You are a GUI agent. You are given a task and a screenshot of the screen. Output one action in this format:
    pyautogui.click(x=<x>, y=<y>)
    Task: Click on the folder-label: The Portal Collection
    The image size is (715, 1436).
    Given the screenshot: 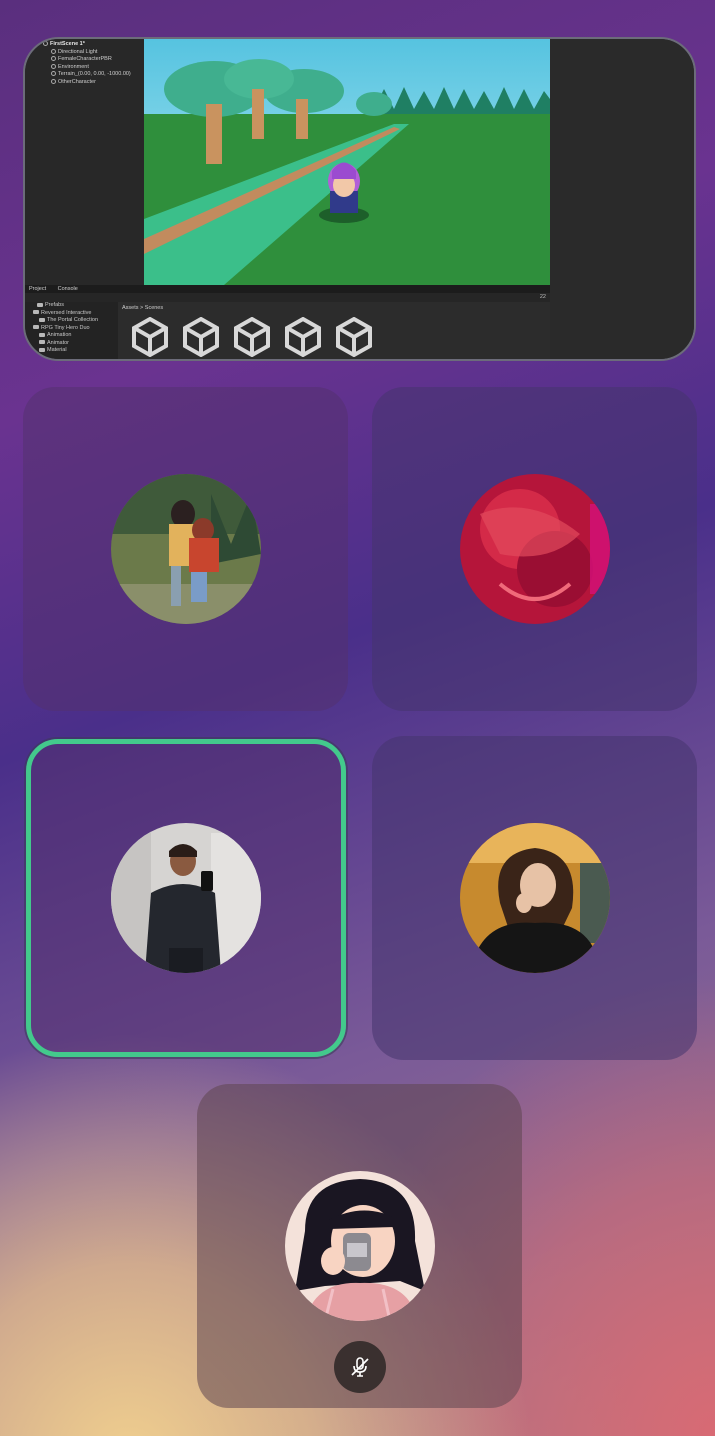 What is the action you would take?
    pyautogui.click(x=73, y=320)
    